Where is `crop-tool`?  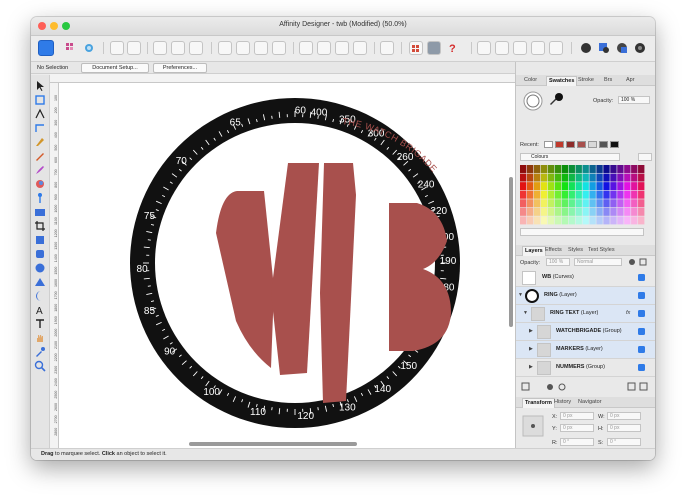 crop-tool is located at coordinates (40, 225).